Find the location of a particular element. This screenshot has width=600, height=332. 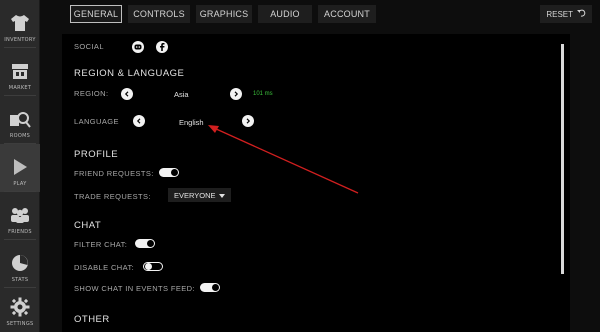

tab-audio: AUDIO is located at coordinates (285, 14).